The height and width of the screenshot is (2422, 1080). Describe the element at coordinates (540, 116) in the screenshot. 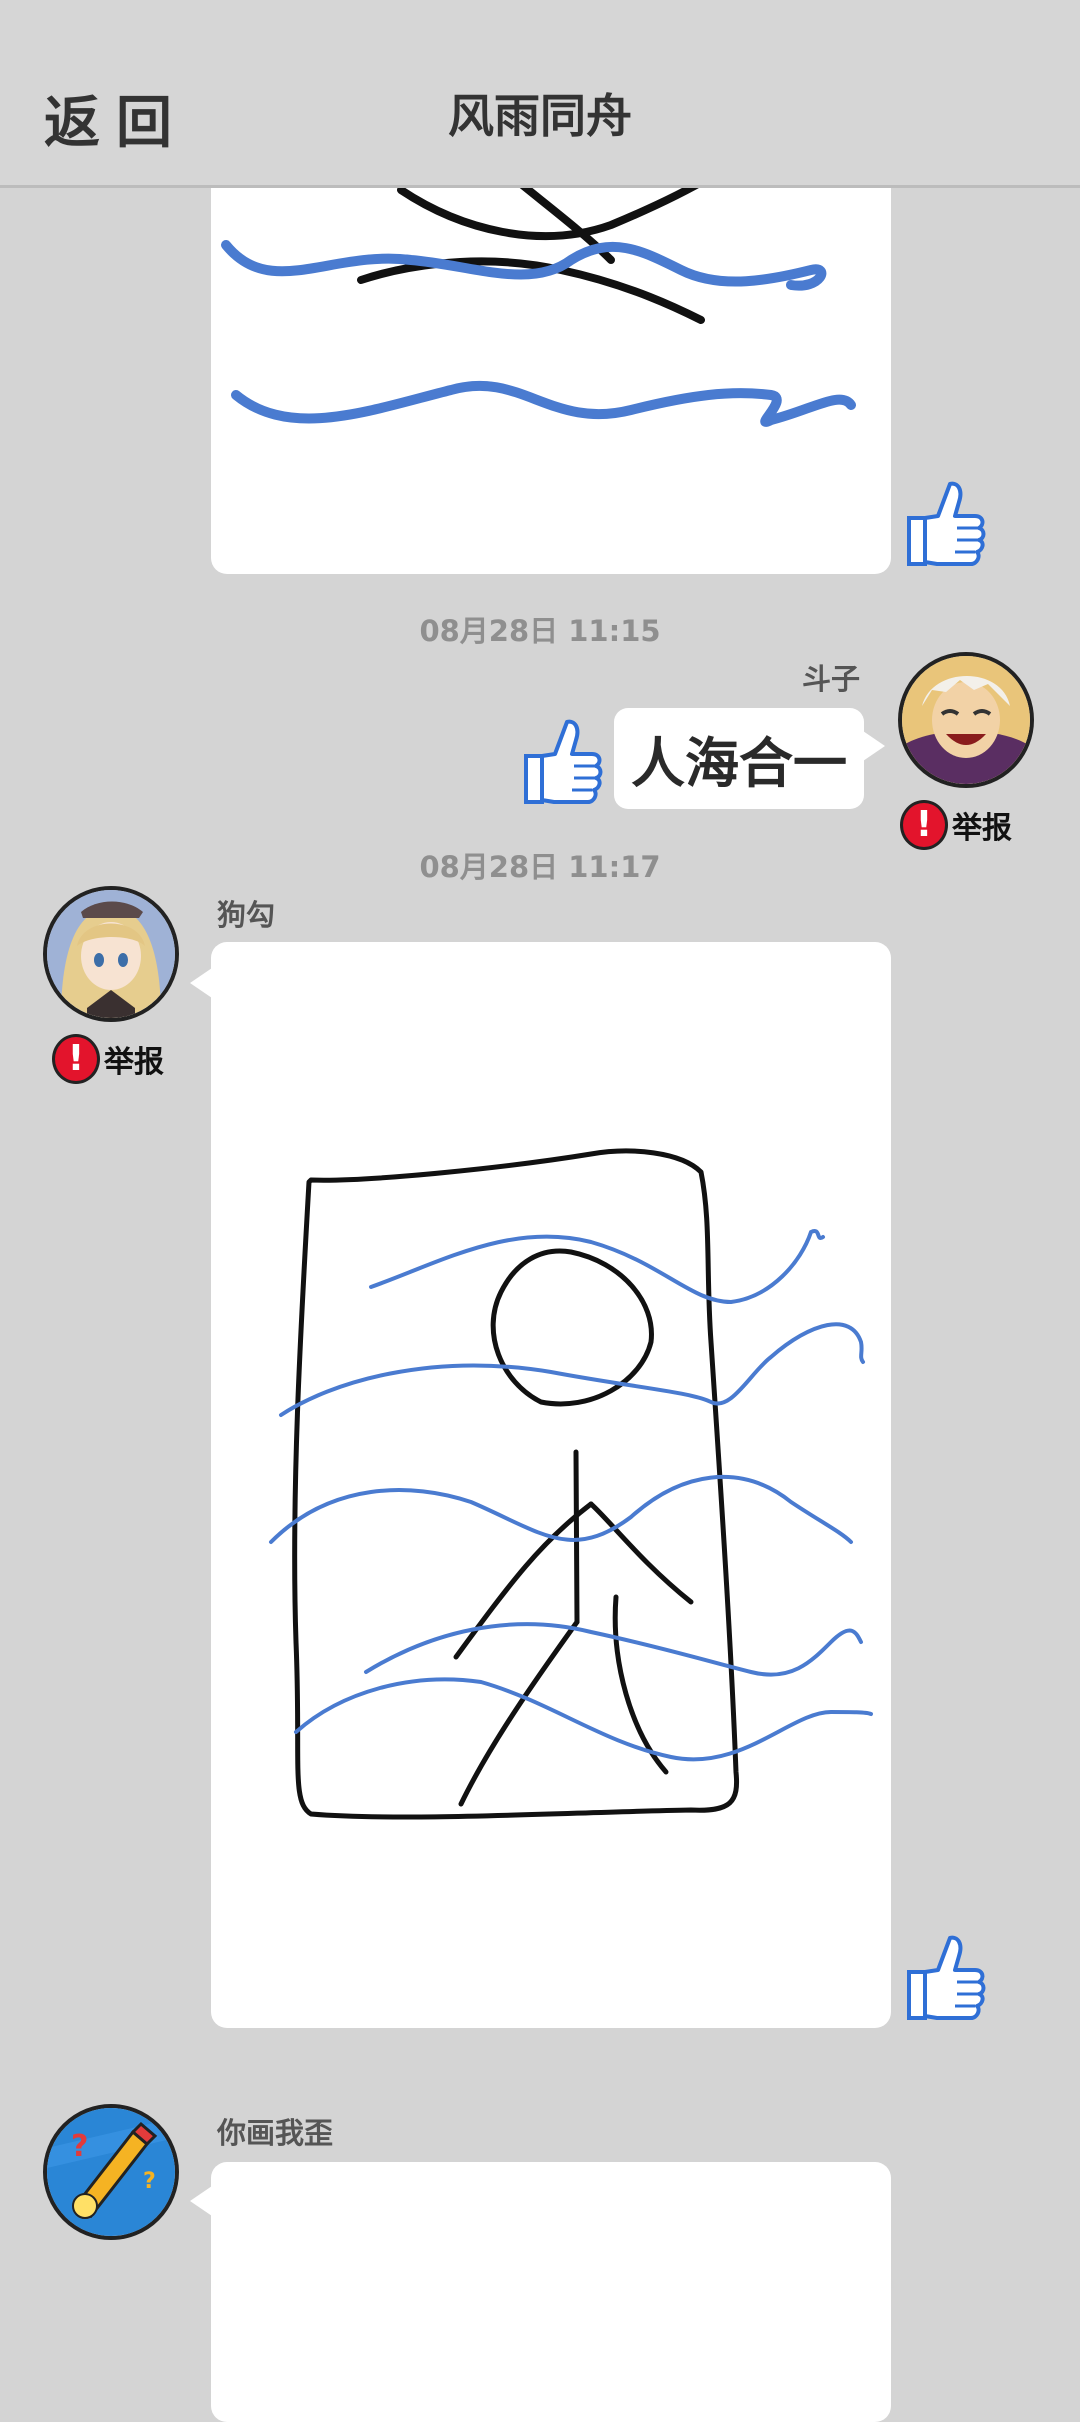

I see `page-title: 风雨同舟` at that location.